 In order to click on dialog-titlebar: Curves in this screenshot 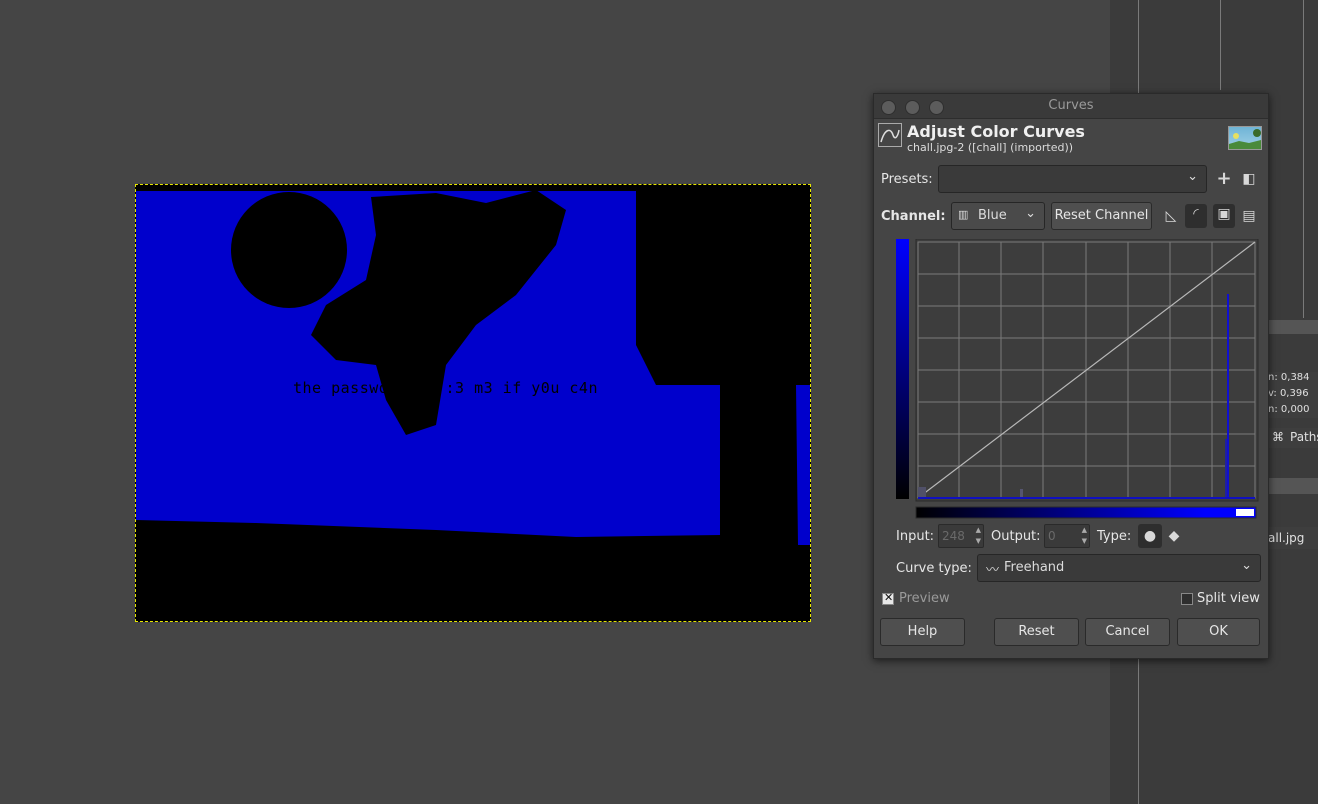, I will do `click(1071, 106)`.